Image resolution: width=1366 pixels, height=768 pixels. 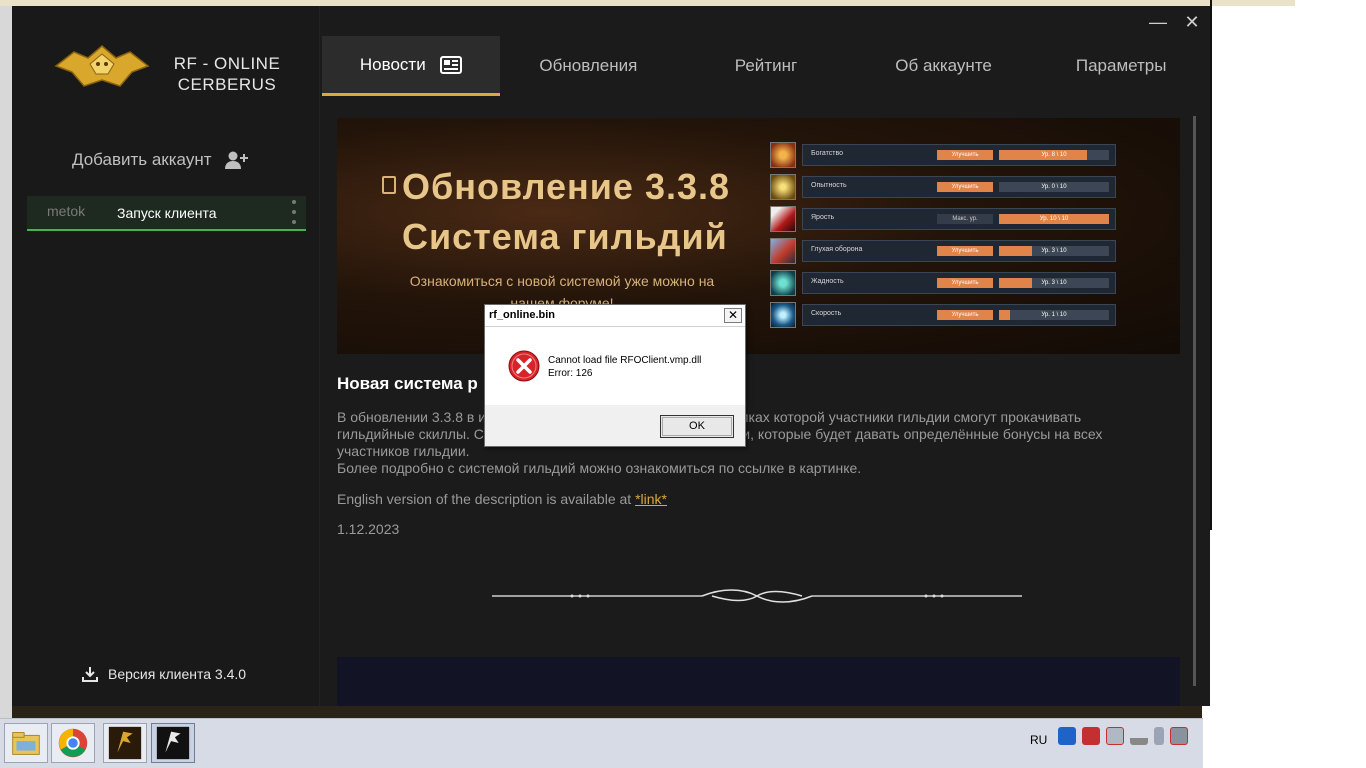 I want to click on skill-row: Жадность Улучшить Ур. 3 \ 10, so click(x=945, y=283).